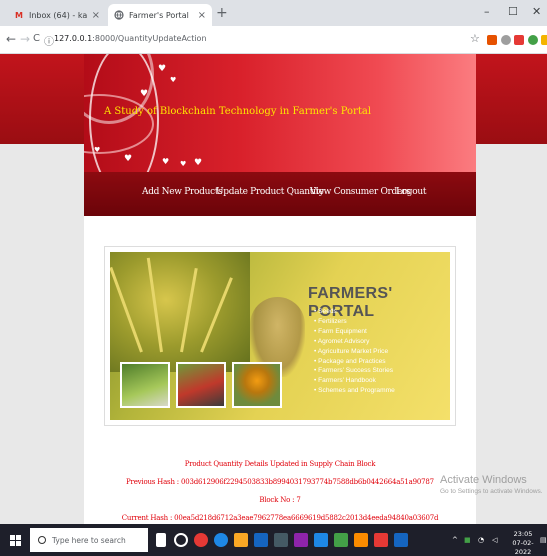 This screenshot has width=547, height=556. What do you see at coordinates (149, 38) in the screenshot?
I see `url-path: :8000/QuantityUpdateAction` at bounding box center [149, 38].